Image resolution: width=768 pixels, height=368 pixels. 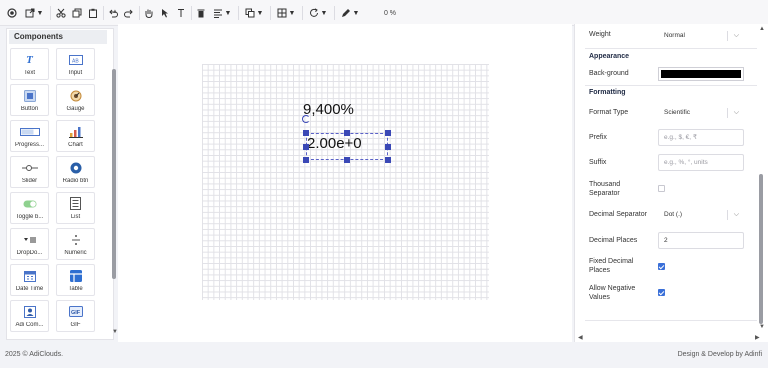 I want to click on pointer-icon, so click(x=165, y=13).